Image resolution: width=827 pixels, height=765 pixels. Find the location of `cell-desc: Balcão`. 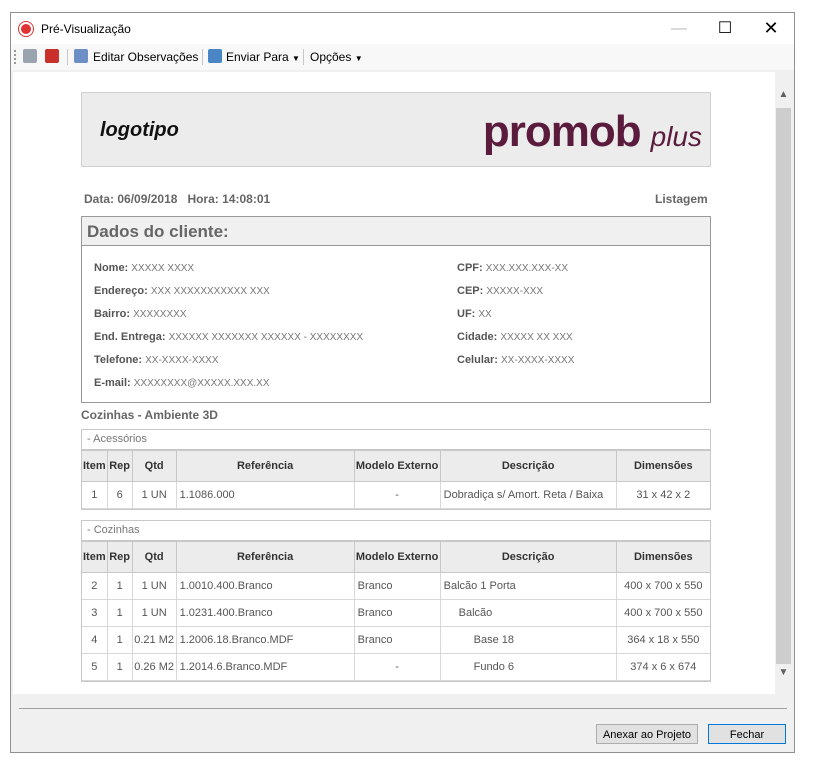

cell-desc: Balcão is located at coordinates (528, 613).